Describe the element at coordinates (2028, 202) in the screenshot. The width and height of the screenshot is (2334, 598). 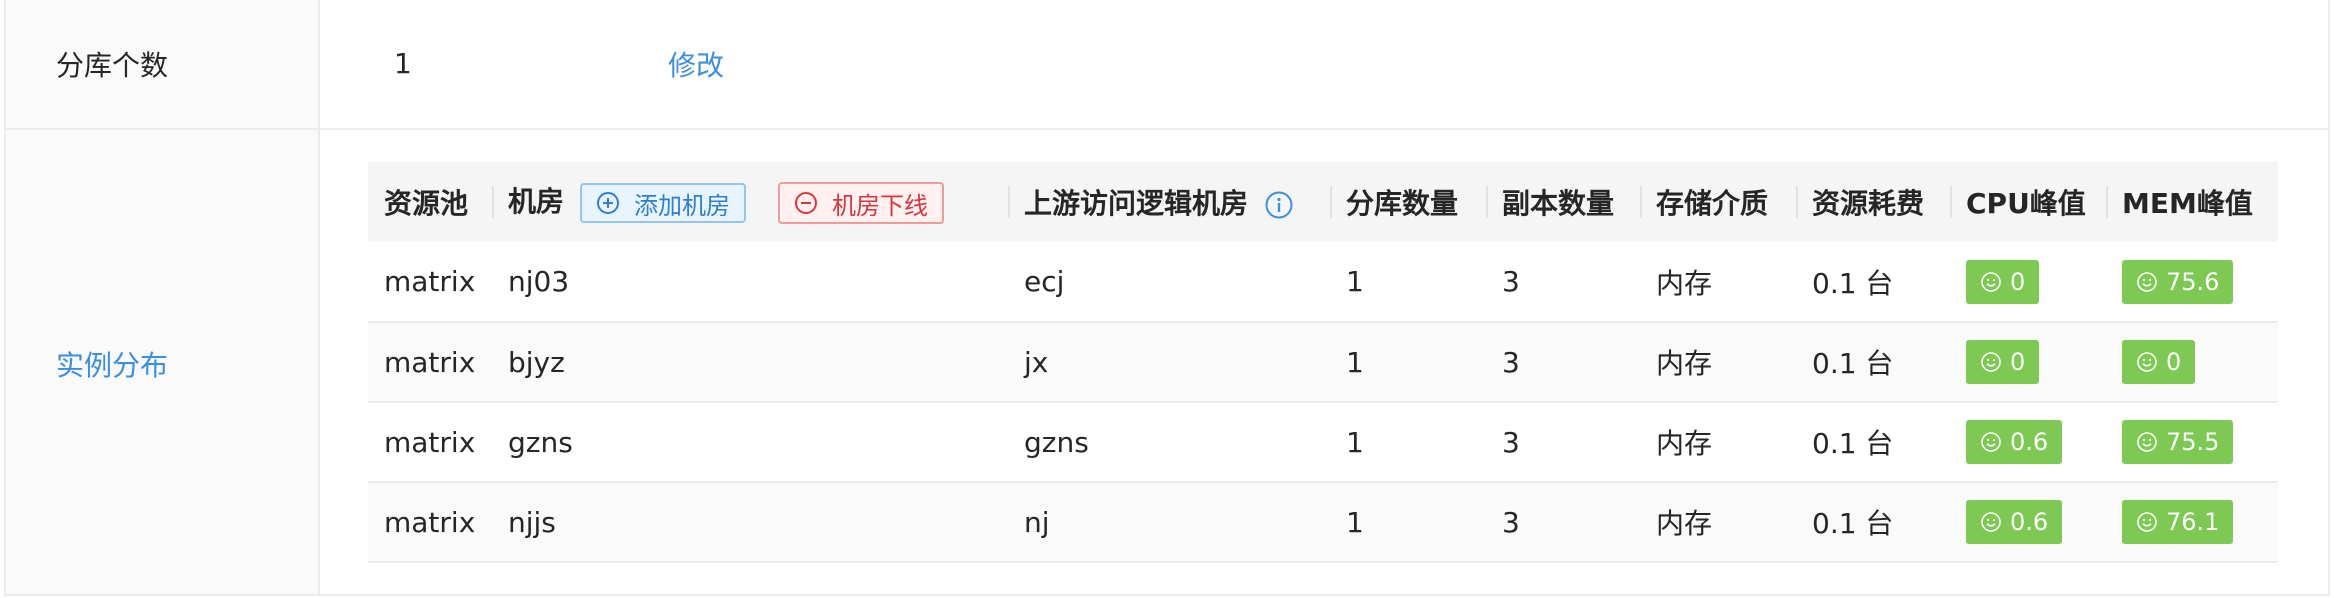
I see `header-cpu-peak: CPU峰值` at that location.